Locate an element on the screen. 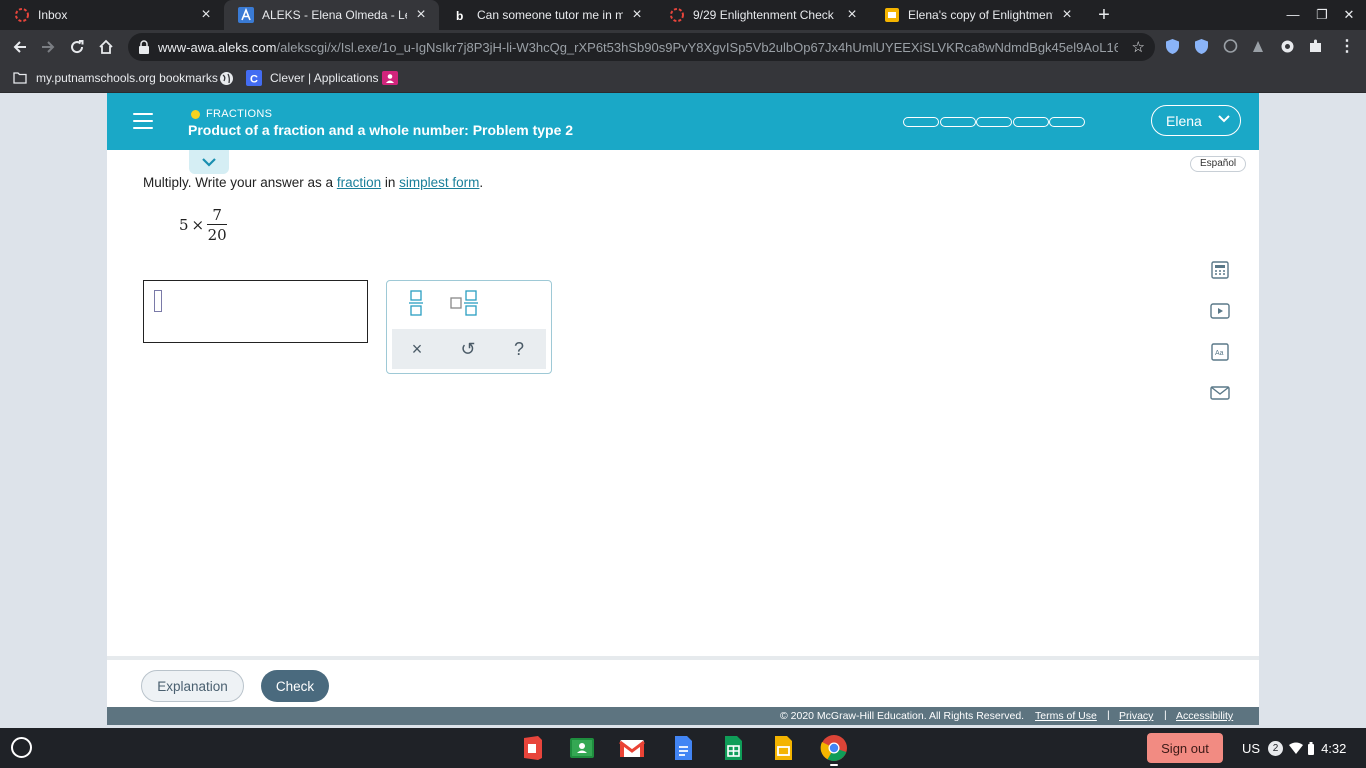 Image resolution: width=1366 pixels, height=768 pixels. fraction-icon is located at coordinates (416, 303).